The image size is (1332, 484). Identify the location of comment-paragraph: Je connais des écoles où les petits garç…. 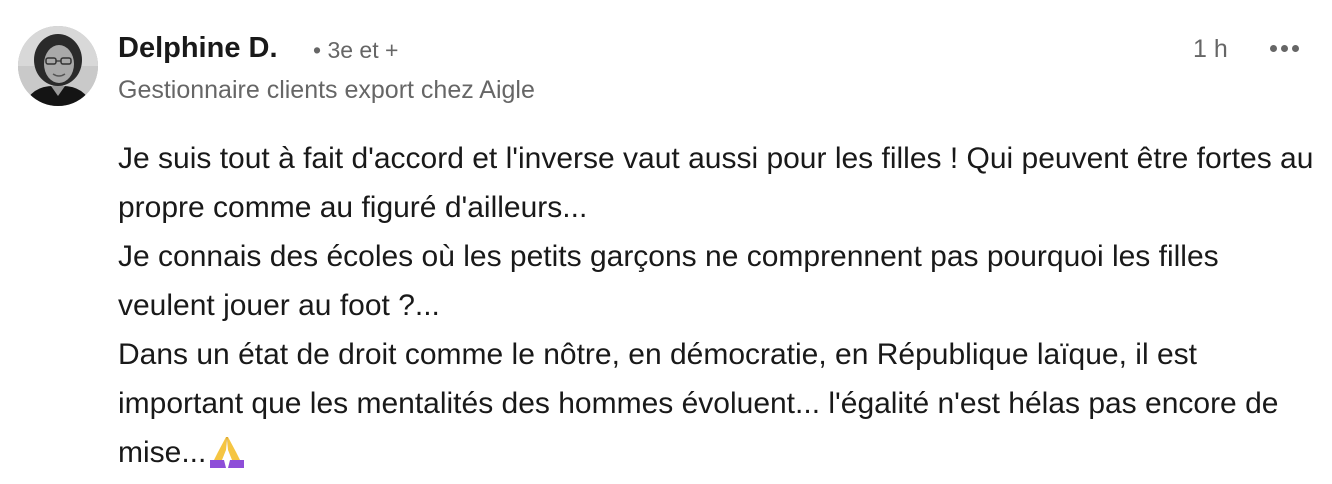
(668, 281).